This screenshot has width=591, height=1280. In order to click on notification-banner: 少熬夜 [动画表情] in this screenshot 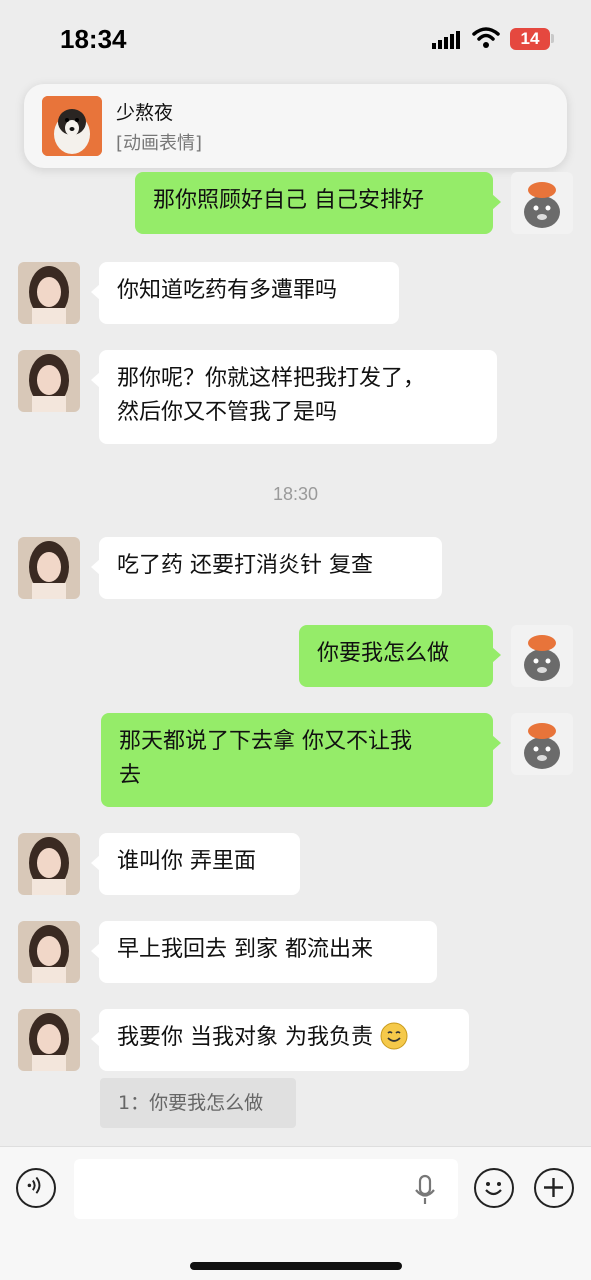, I will do `click(295, 126)`.